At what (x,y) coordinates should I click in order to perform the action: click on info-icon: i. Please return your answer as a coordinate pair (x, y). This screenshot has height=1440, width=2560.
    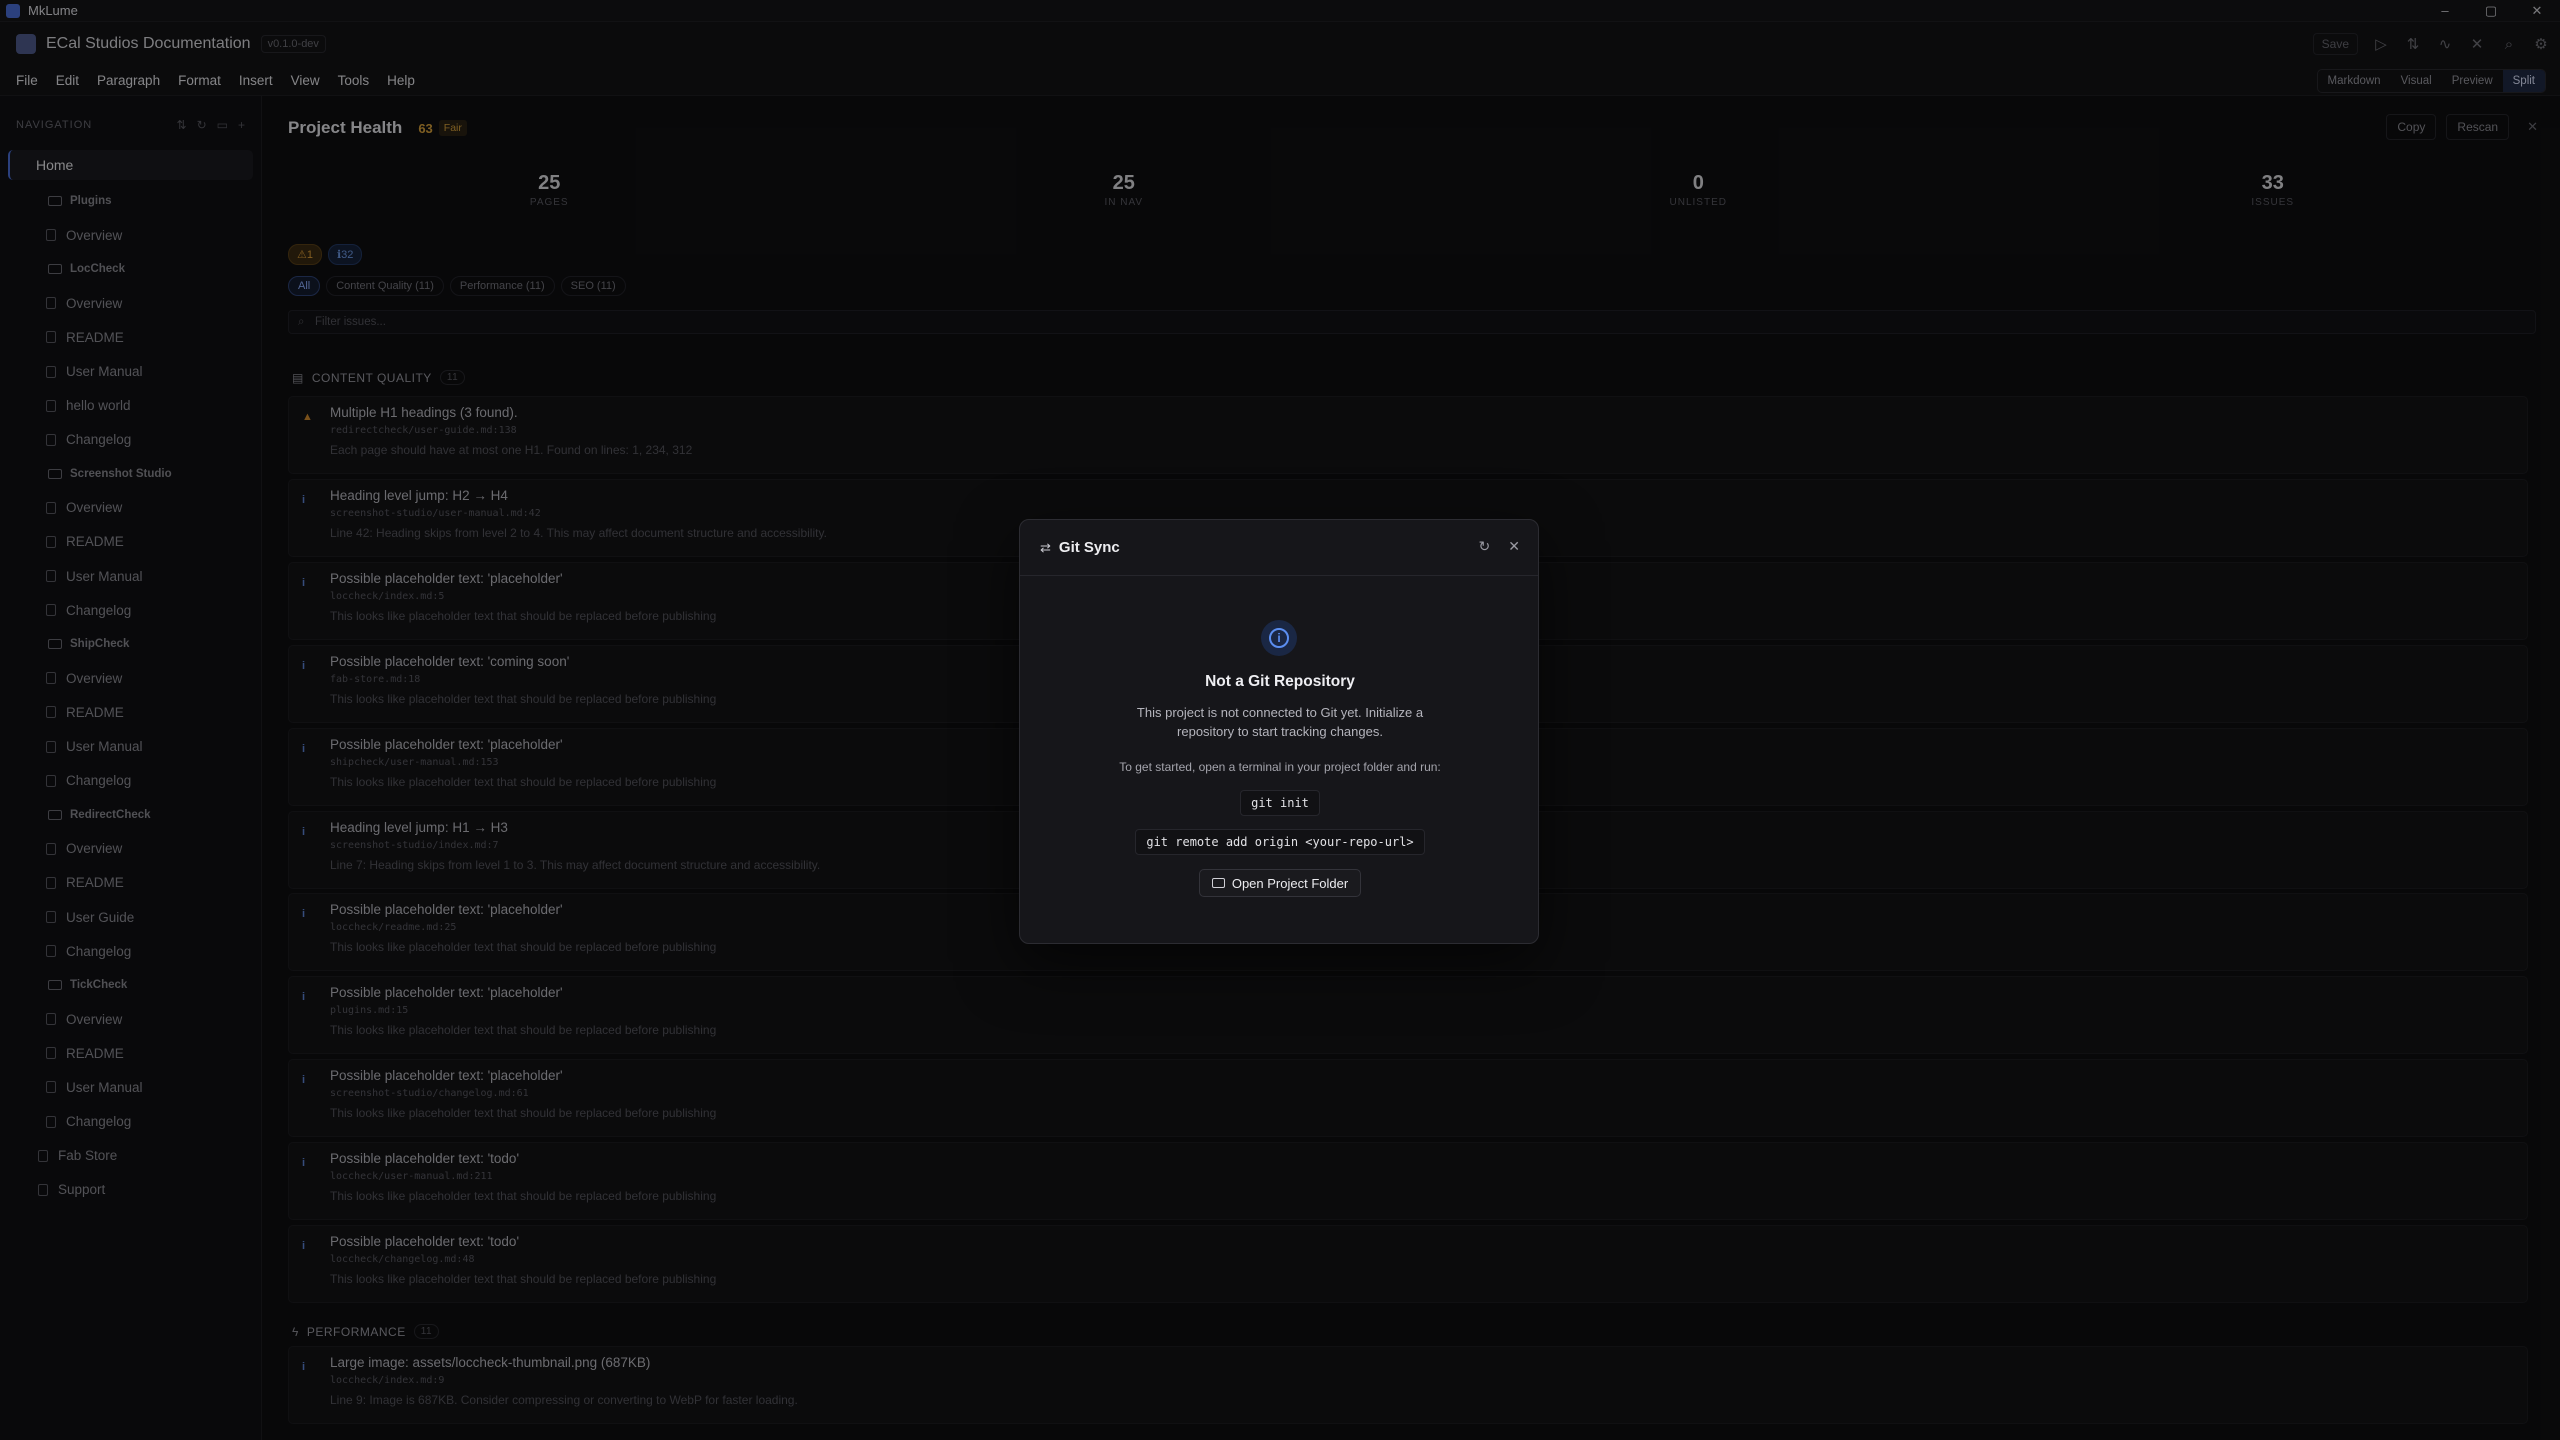
    Looking at the image, I should click on (1279, 638).